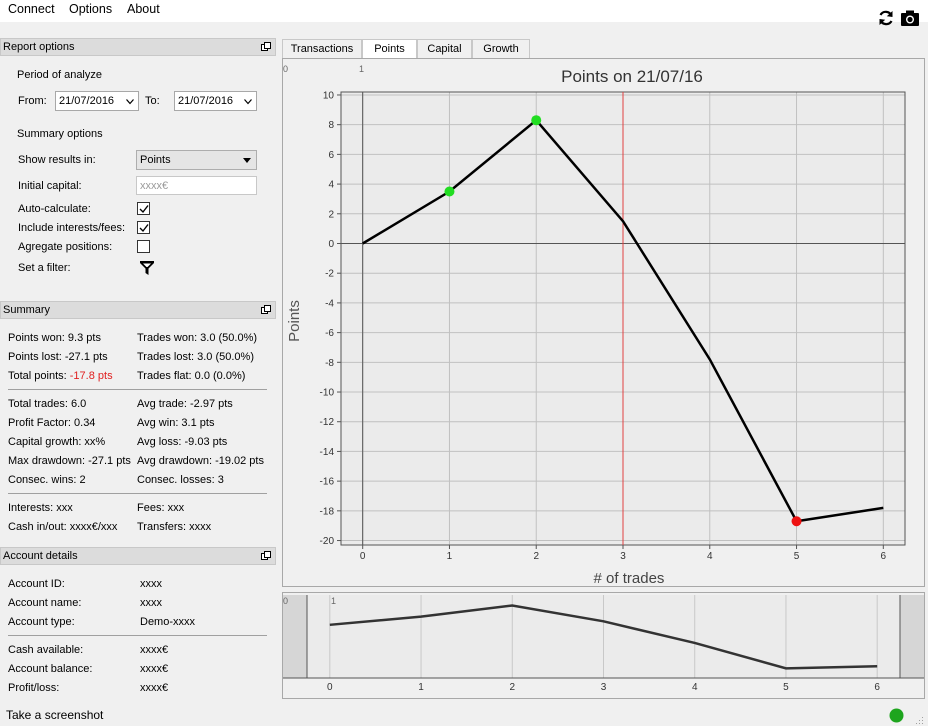  What do you see at coordinates (786, 687) in the screenshot?
I see `overview-x-tick-label: 5` at bounding box center [786, 687].